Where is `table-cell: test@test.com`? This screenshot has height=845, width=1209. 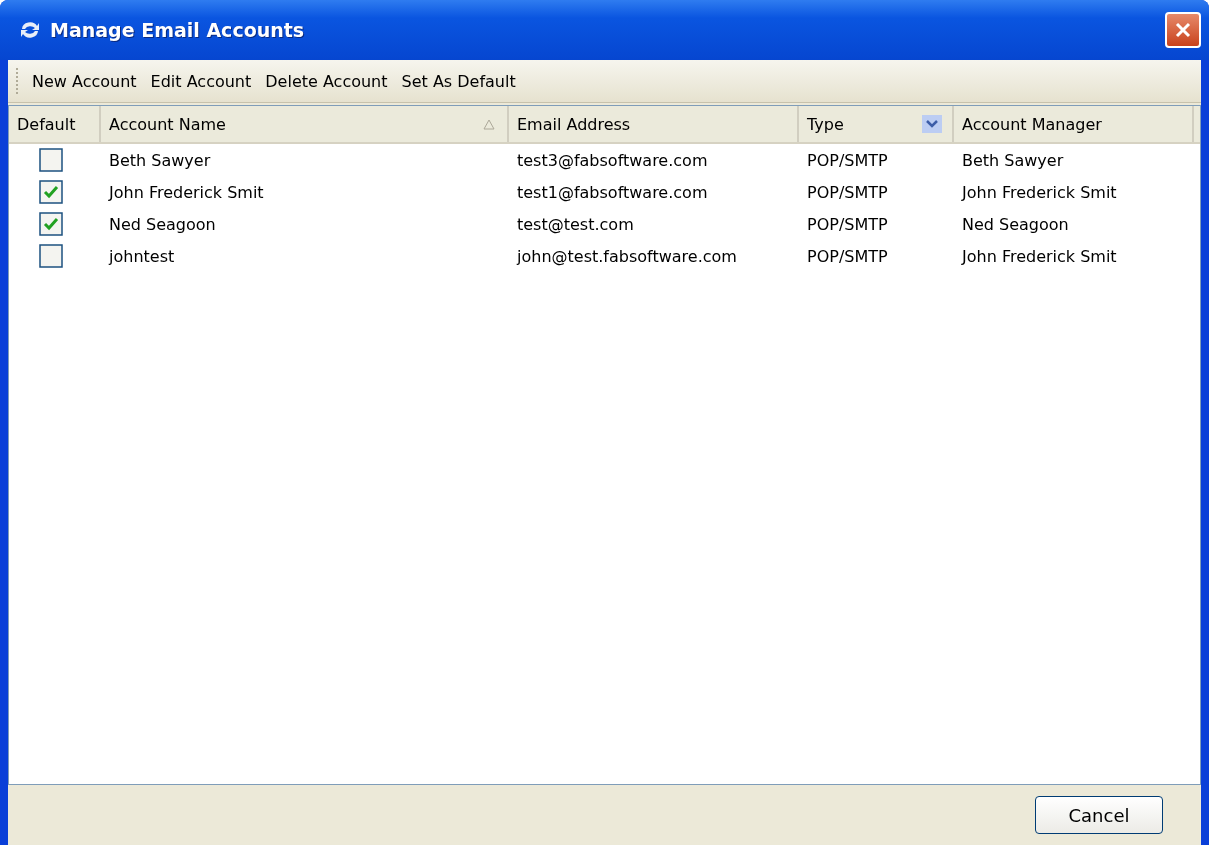 table-cell: test@test.com is located at coordinates (575, 224).